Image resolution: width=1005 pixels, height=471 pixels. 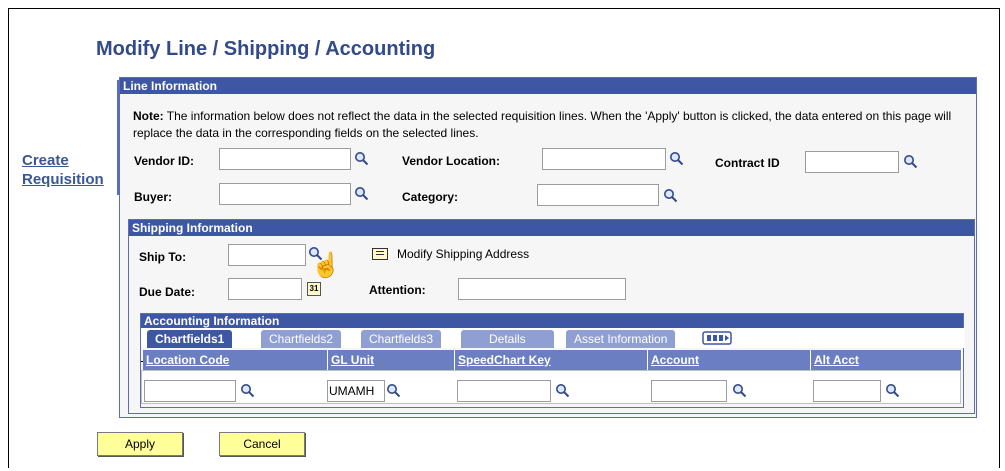 I want to click on cancel-button: Cancel, so click(x=262, y=444).